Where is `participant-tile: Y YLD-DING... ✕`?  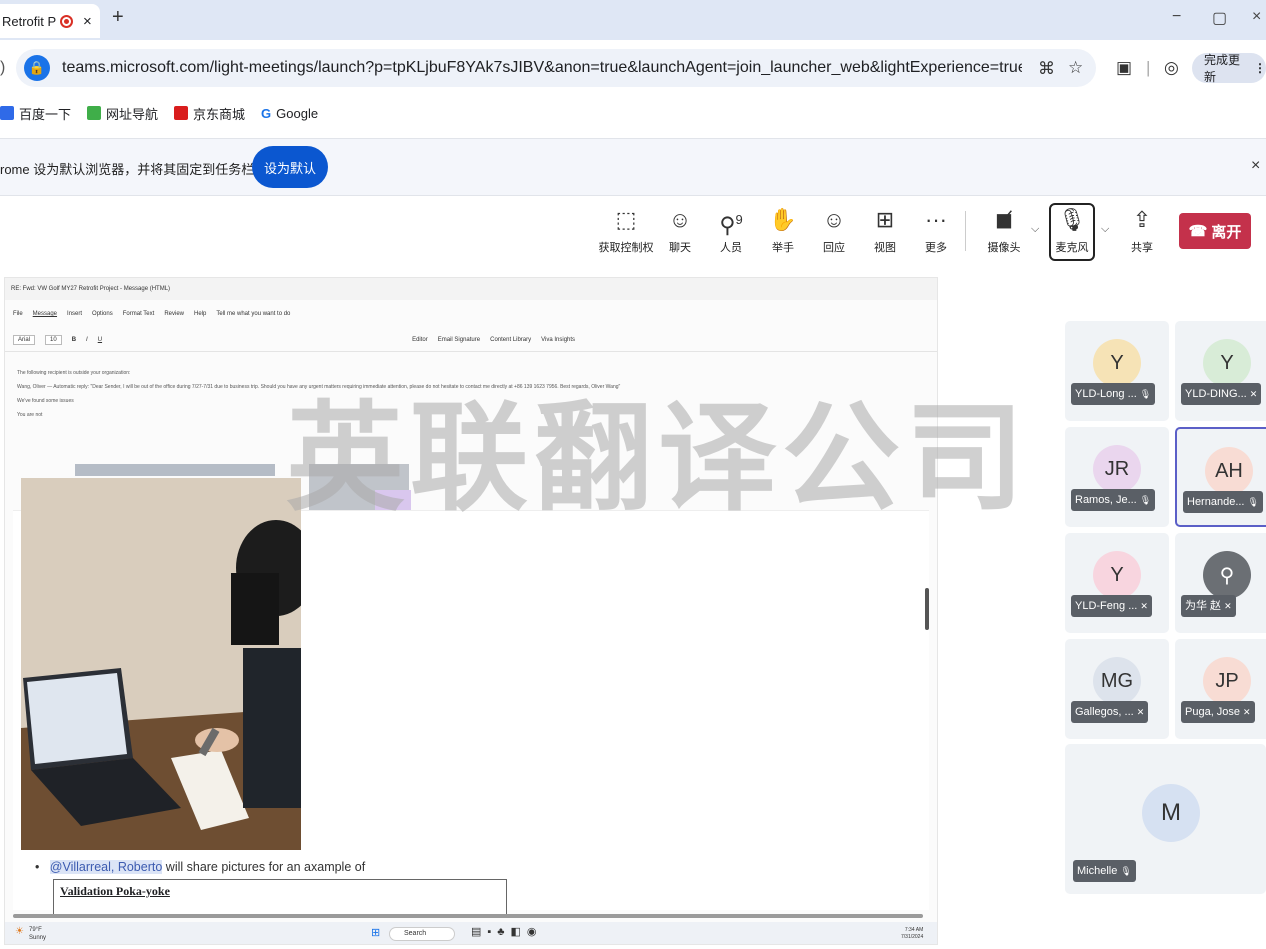 participant-tile: Y YLD-DING... ✕ is located at coordinates (1220, 371).